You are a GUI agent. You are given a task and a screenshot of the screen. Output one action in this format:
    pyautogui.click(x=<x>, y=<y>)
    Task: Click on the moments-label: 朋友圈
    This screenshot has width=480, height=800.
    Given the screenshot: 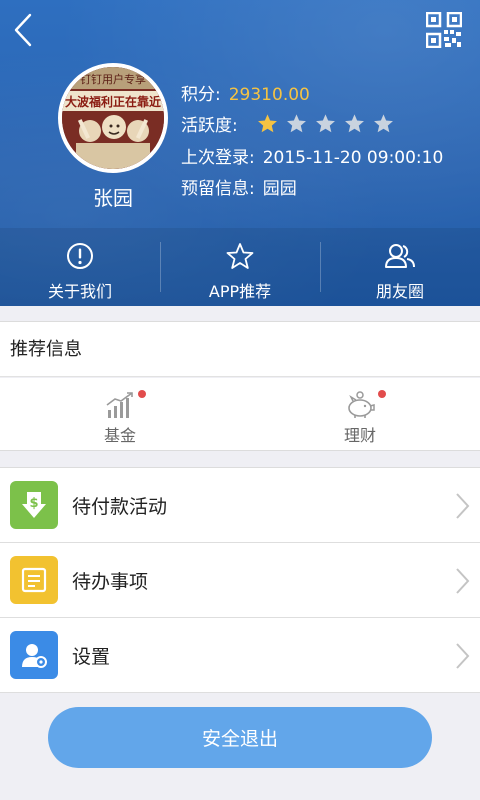 What is the action you would take?
    pyautogui.click(x=399, y=291)
    